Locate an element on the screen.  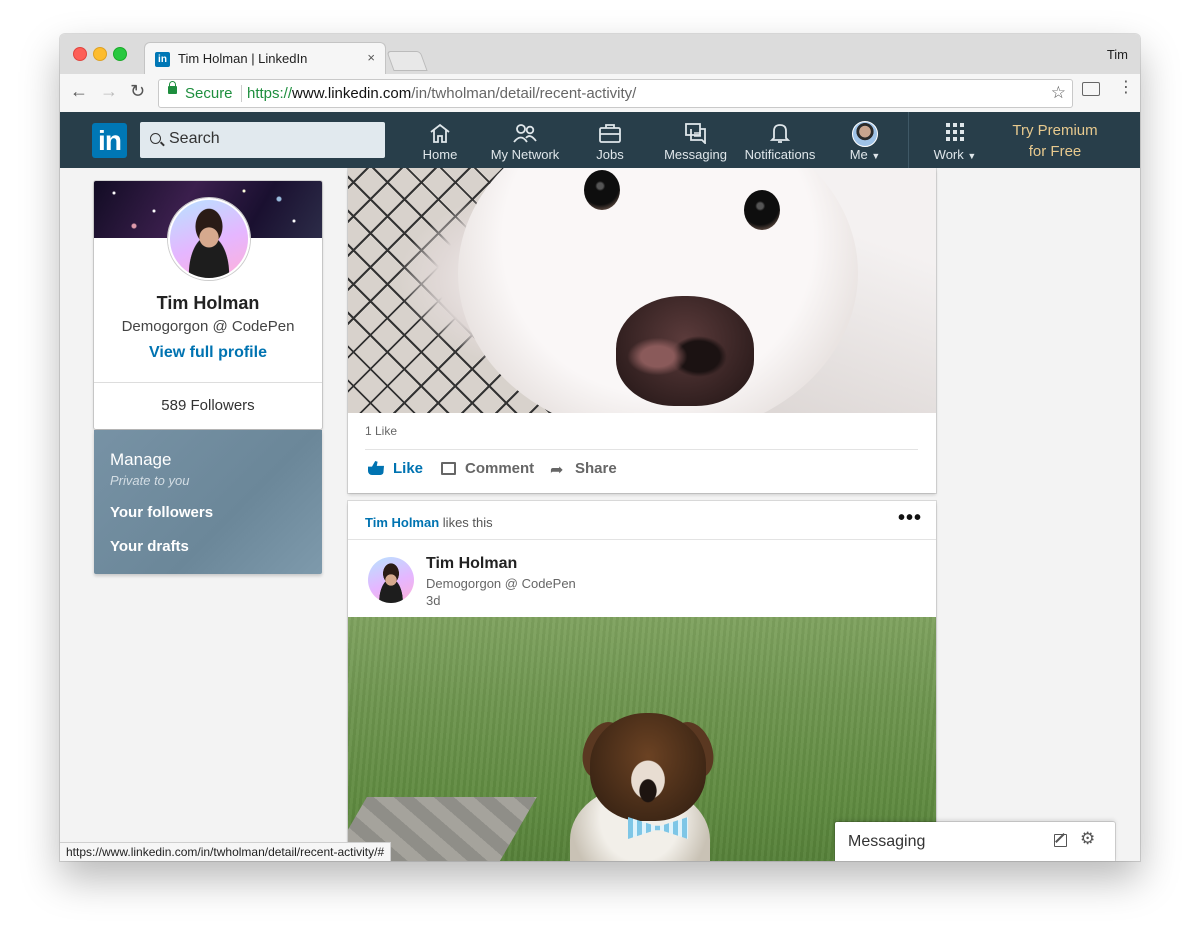
linkedin-favicon-icon: in is located at coordinates (162, 59).